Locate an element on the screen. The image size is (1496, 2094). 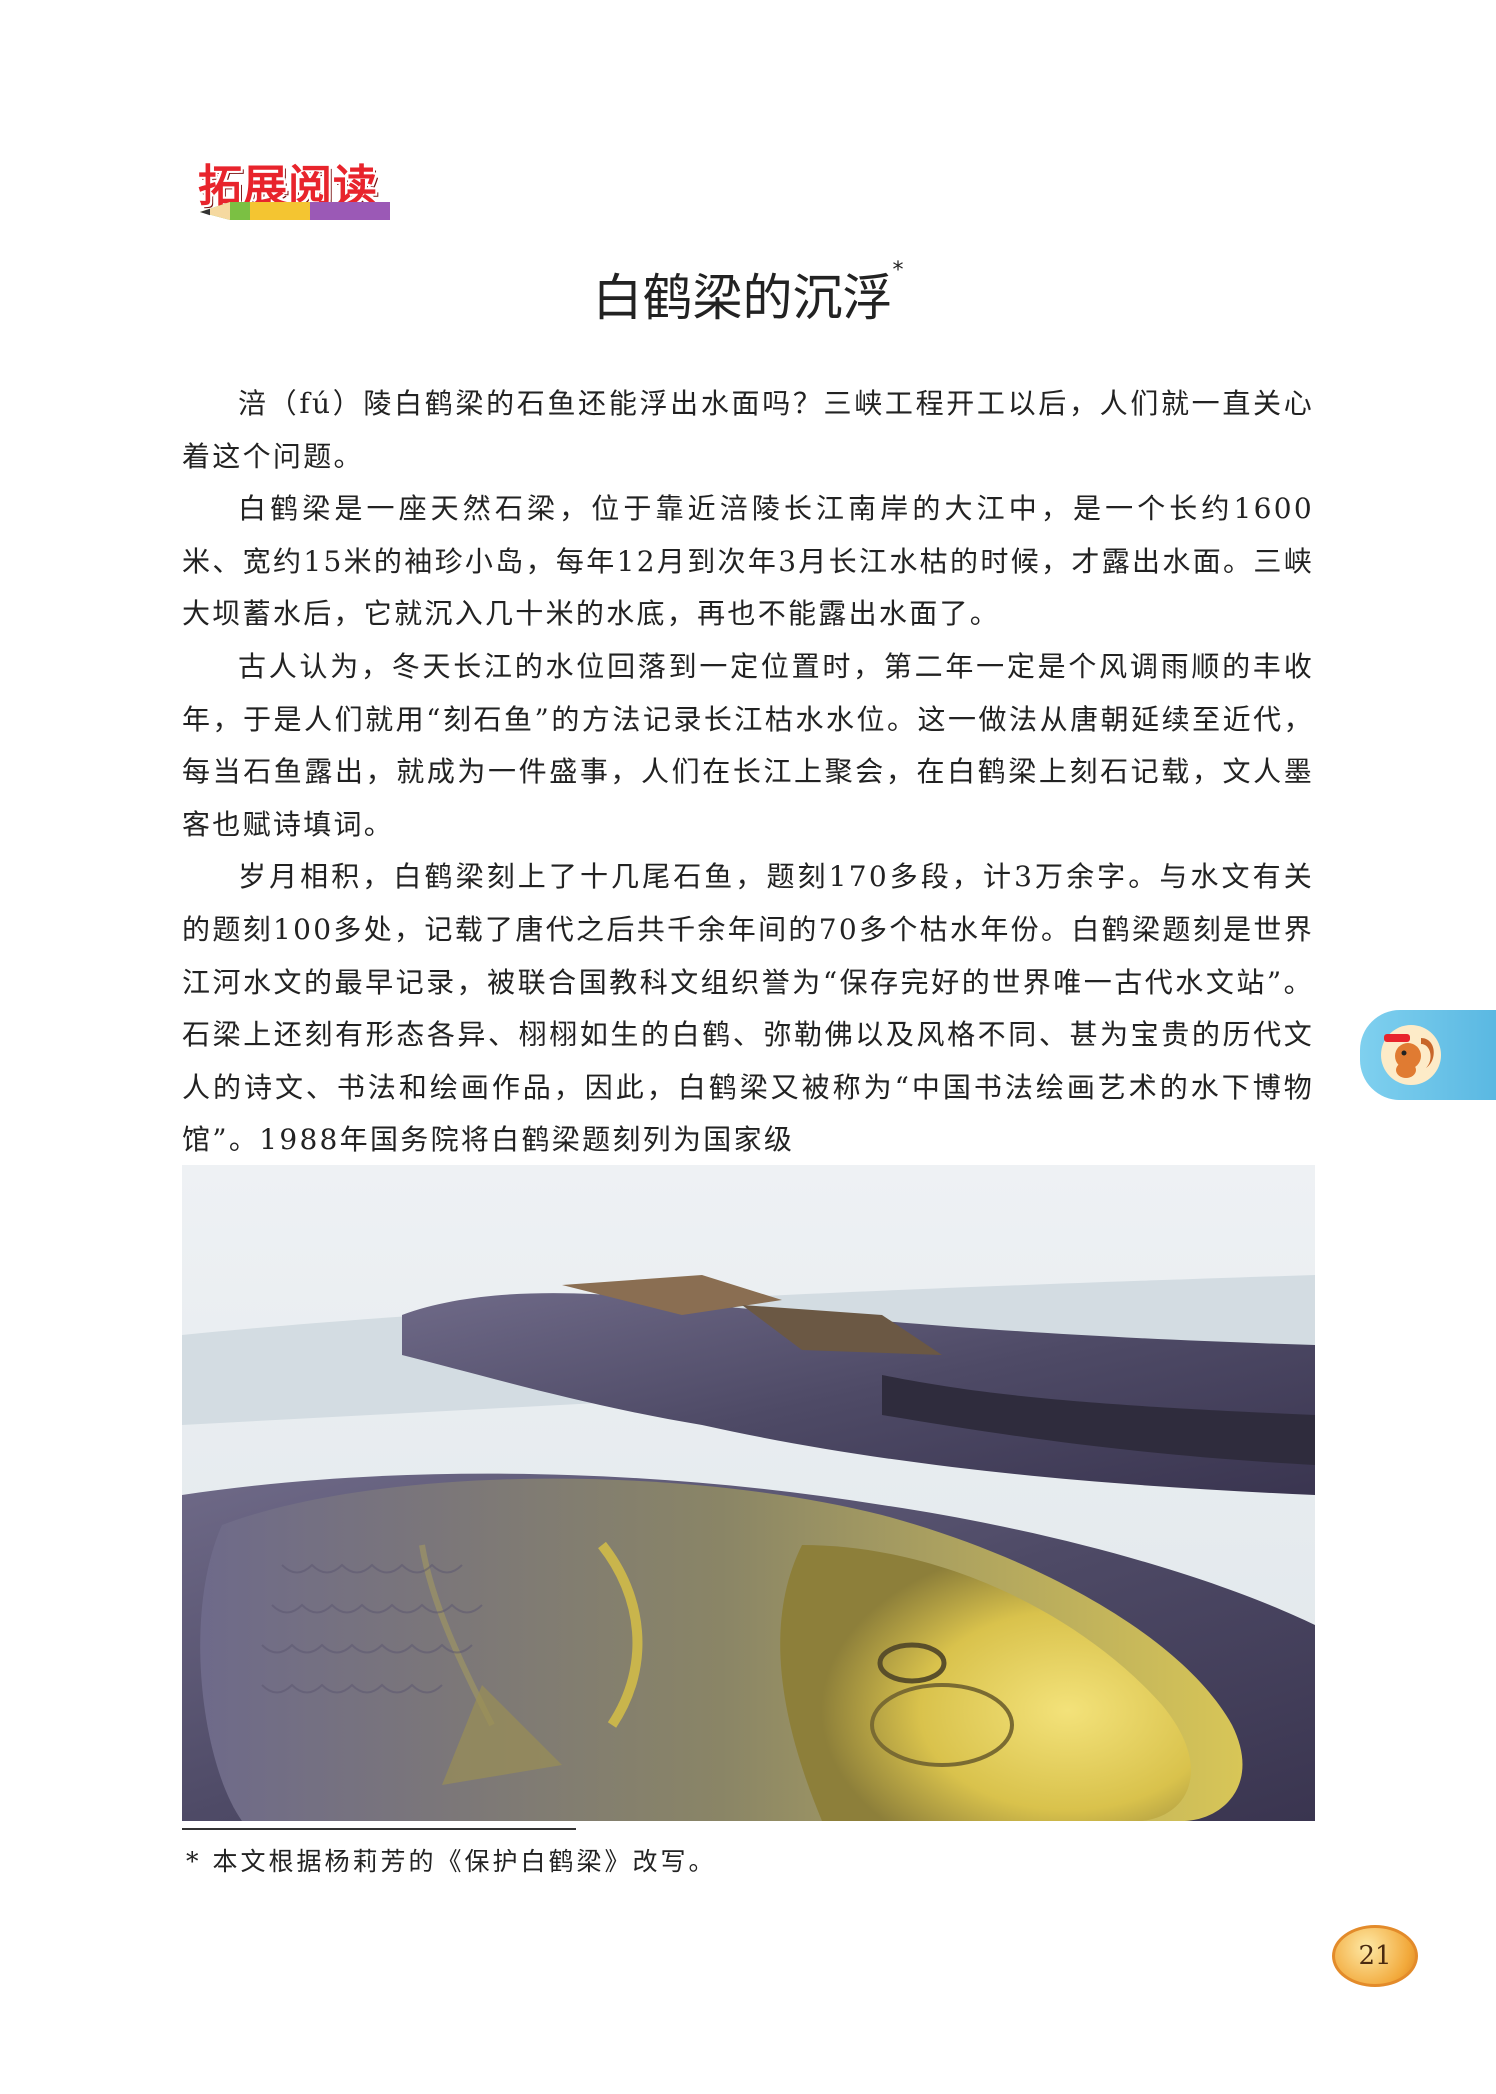
page-number: 21 is located at coordinates (1375, 1956).